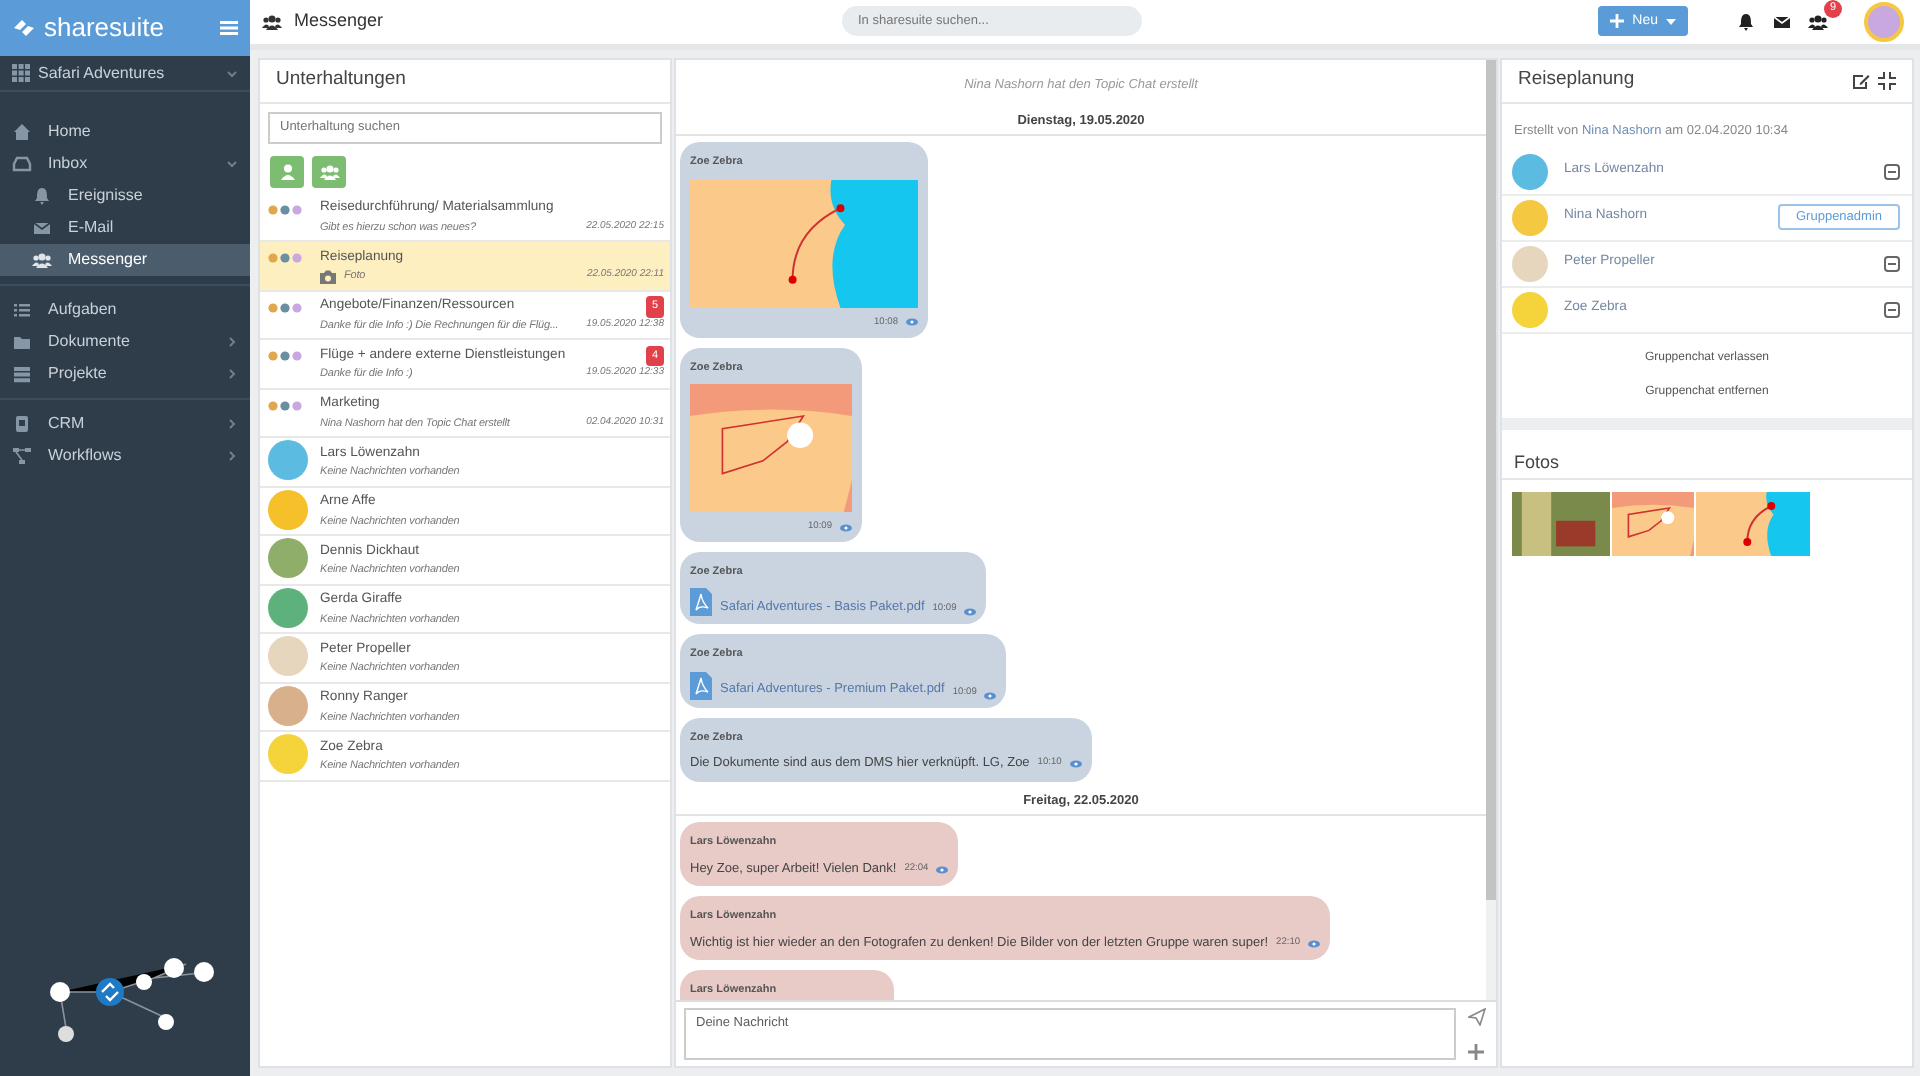 The height and width of the screenshot is (1076, 1920). What do you see at coordinates (22, 342) in the screenshot?
I see `folder-icon` at bounding box center [22, 342].